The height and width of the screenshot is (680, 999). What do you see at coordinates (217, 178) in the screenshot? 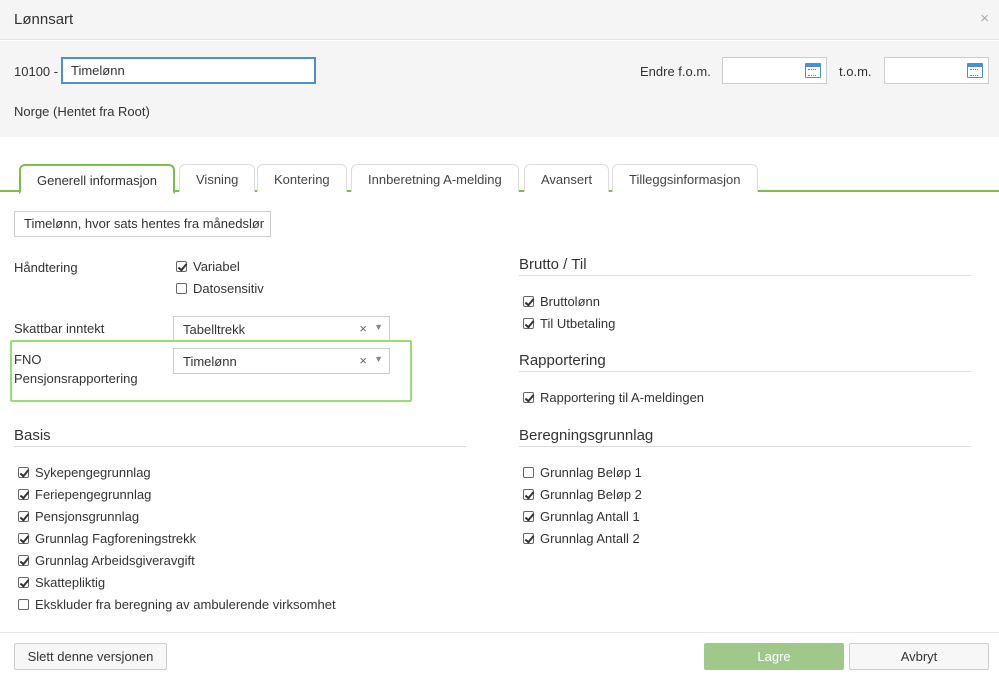
I see `tab-visning: Visning` at bounding box center [217, 178].